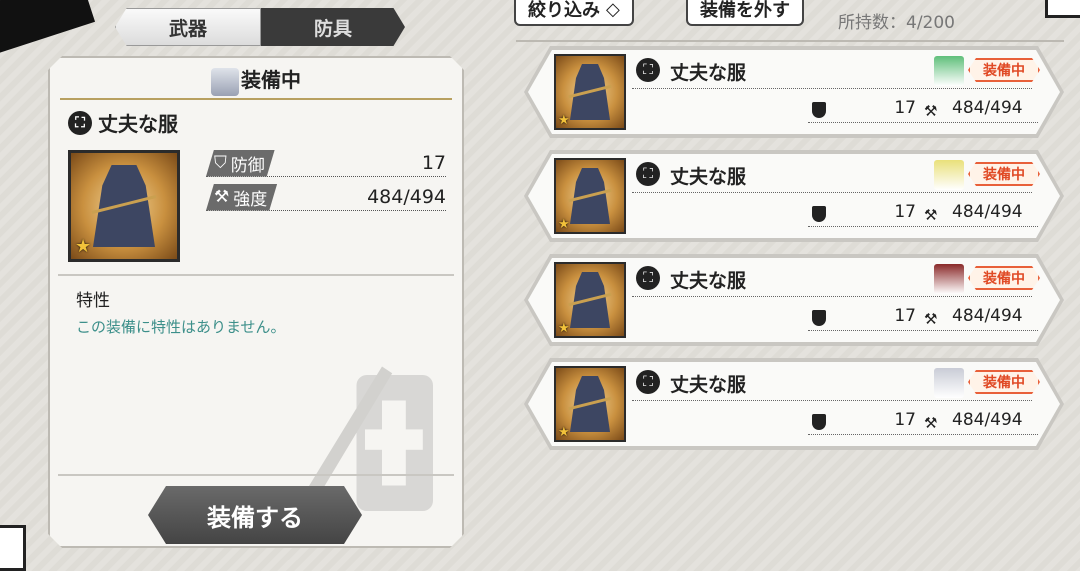  Describe the element at coordinates (255, 515) in the screenshot. I see `equip-button: 装備する` at that location.